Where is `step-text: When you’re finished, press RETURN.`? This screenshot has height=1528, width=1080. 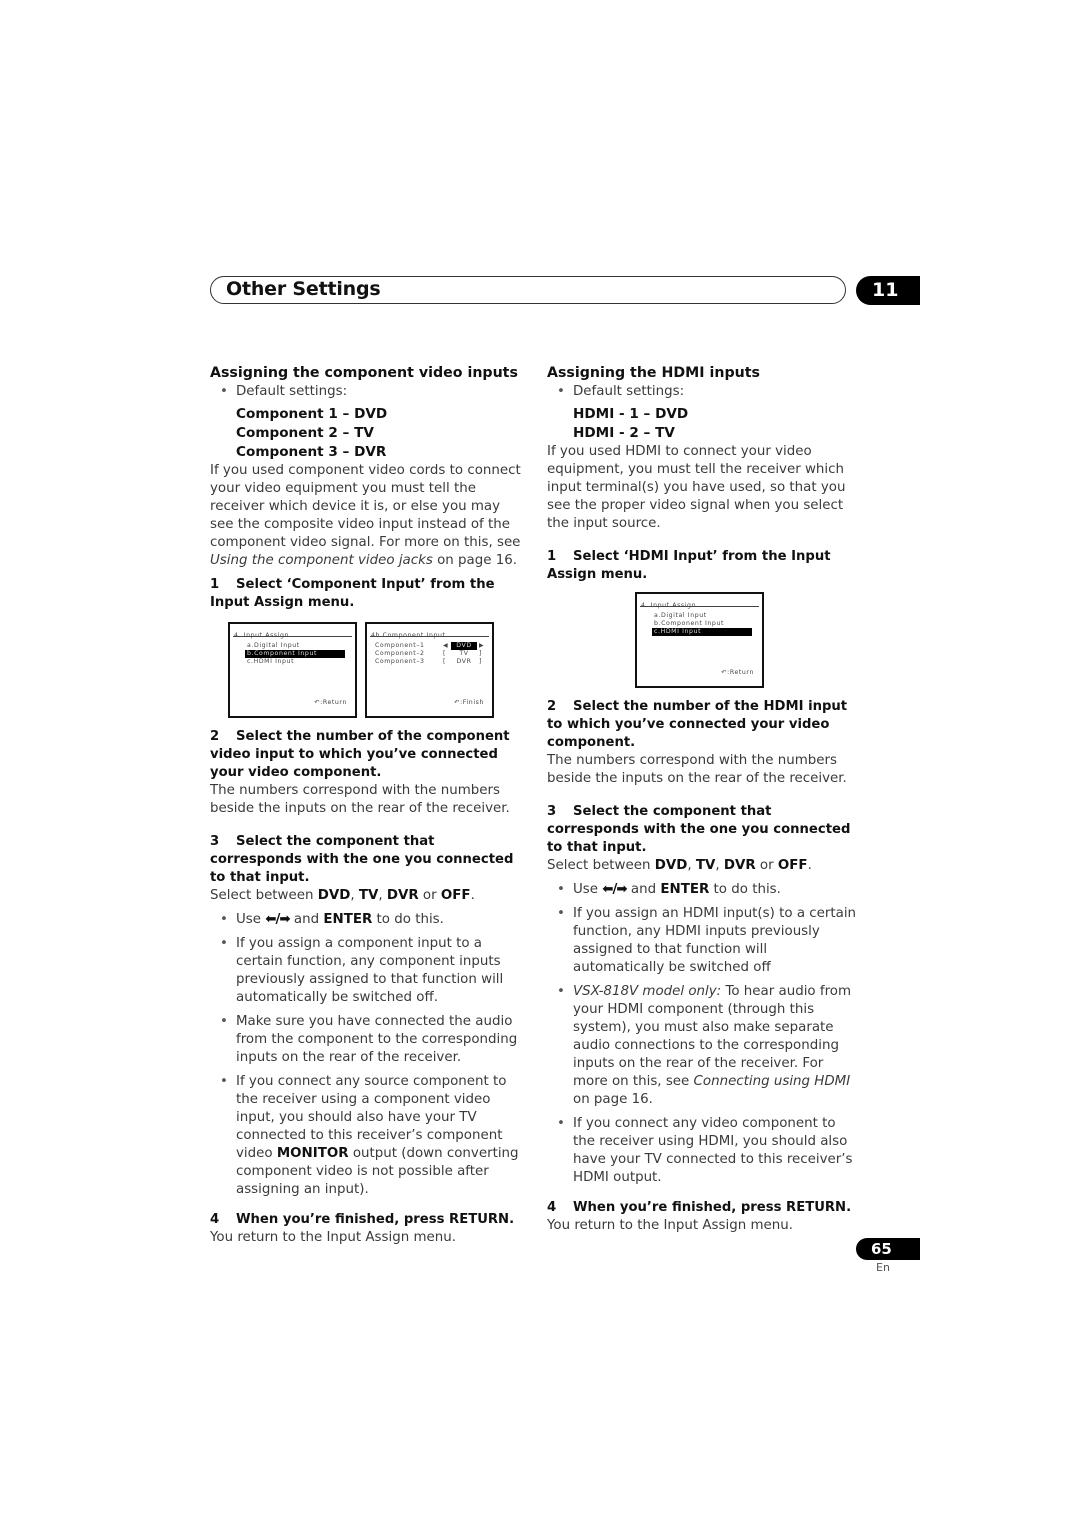
step-text: When you’re finished, press RETURN. is located at coordinates (712, 1207).